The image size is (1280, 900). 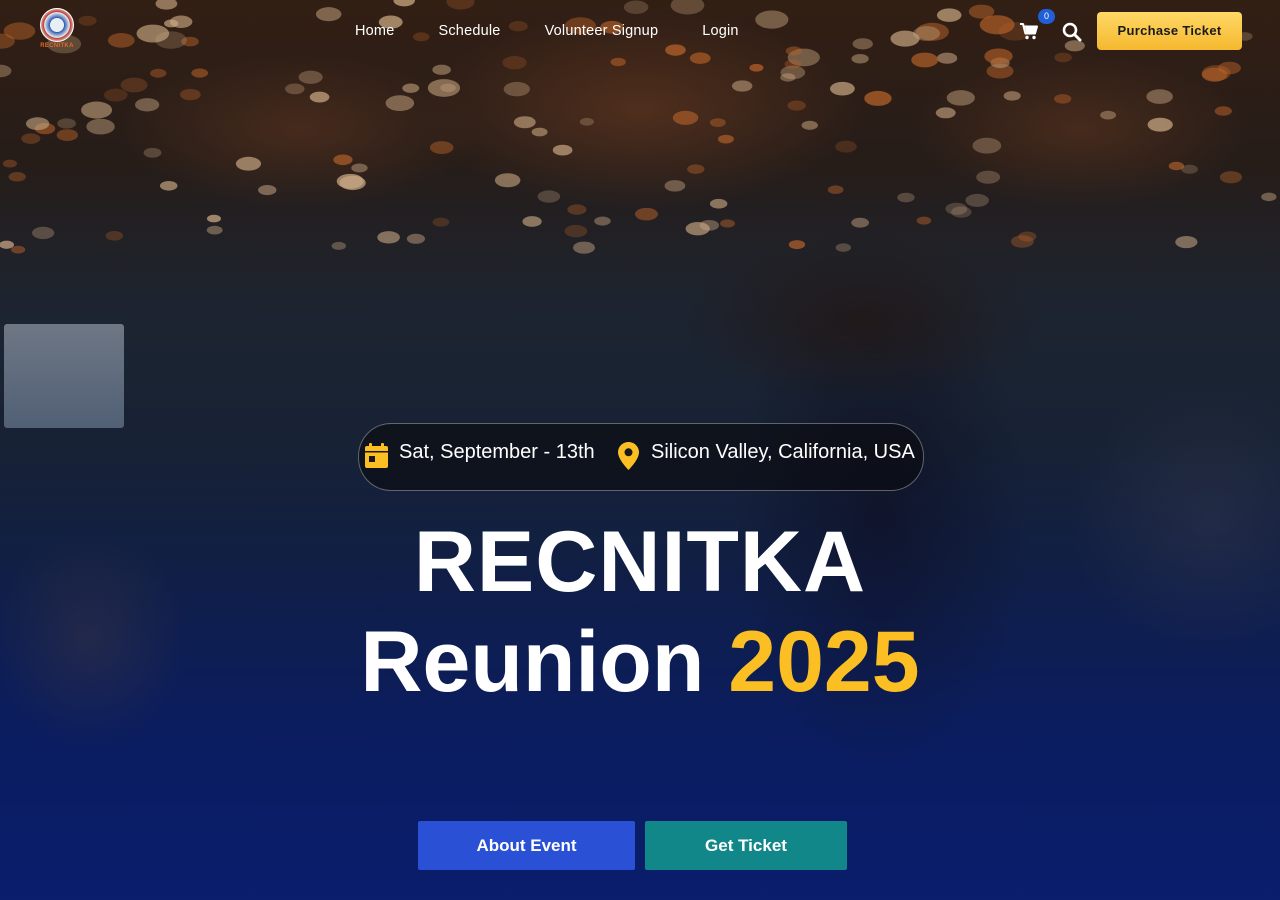 I want to click on nav-login: Login, so click(x=720, y=31).